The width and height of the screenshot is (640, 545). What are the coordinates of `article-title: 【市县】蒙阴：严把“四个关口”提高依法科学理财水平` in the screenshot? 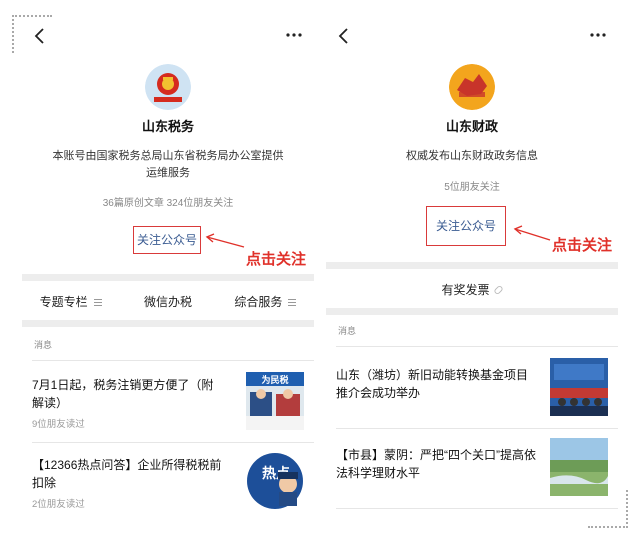 It's located at (436, 464).